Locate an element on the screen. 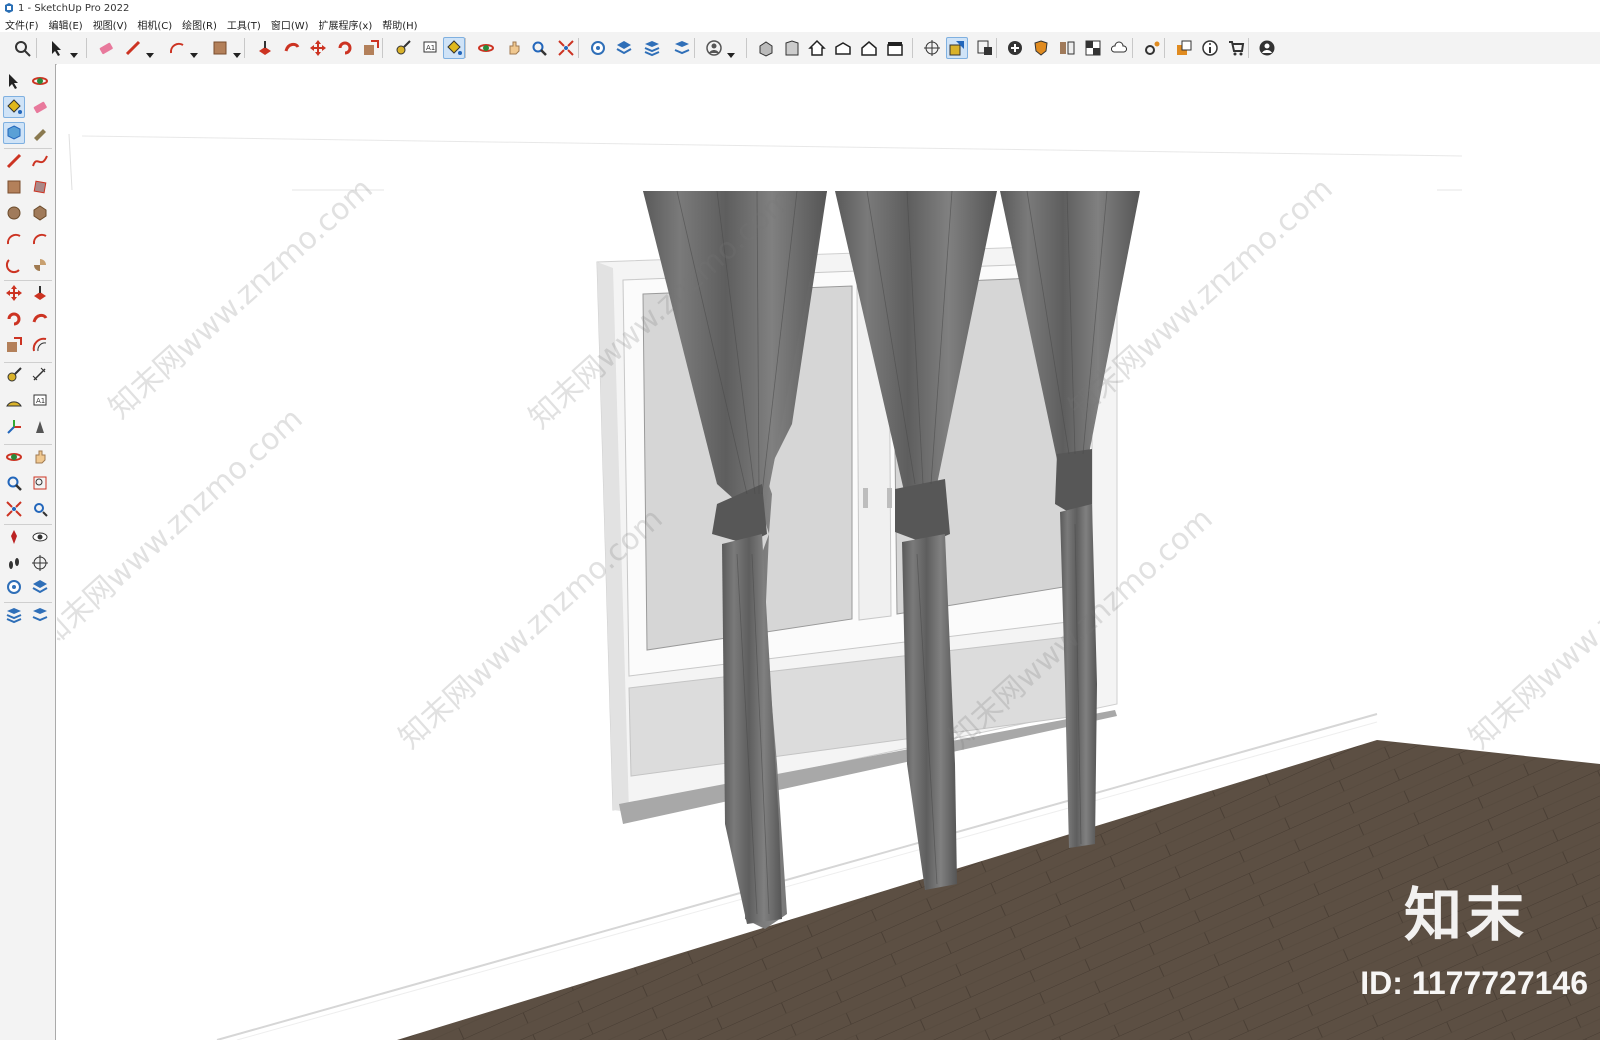  dimension-icon is located at coordinates (40, 375).